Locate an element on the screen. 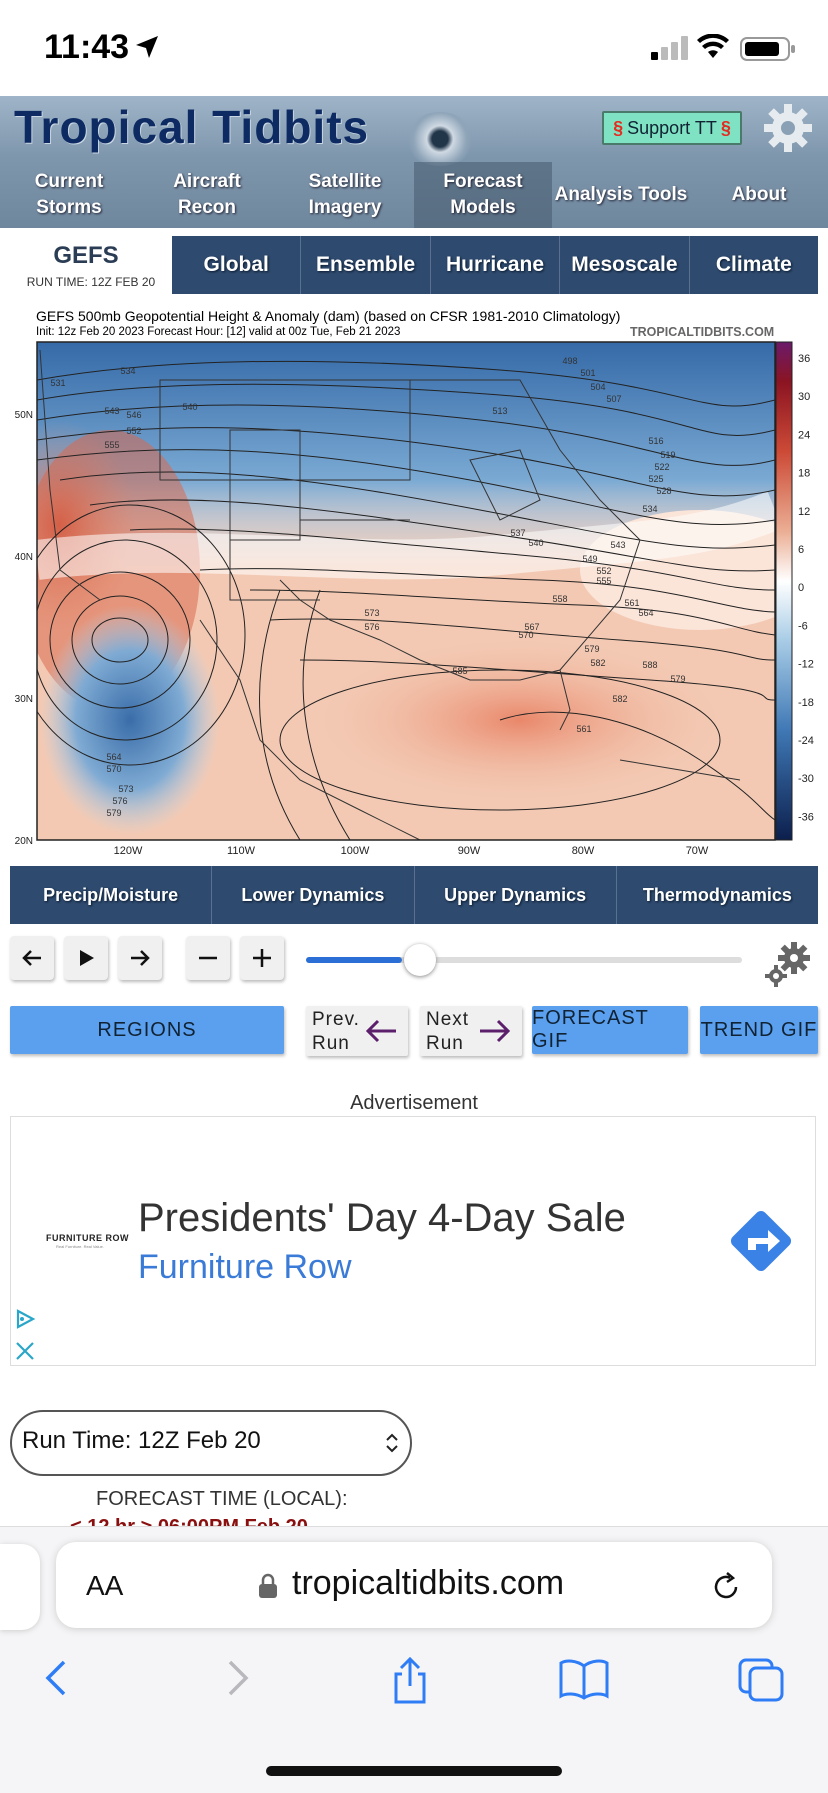  colorbar-tick-label: 6 is located at coordinates (801, 550).